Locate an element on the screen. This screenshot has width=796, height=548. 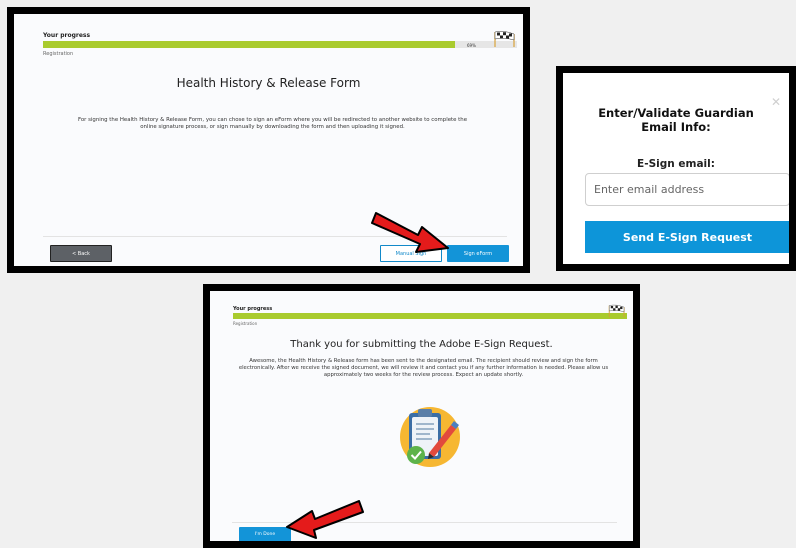
clipboard-checkmark-icon is located at coordinates (430, 437).